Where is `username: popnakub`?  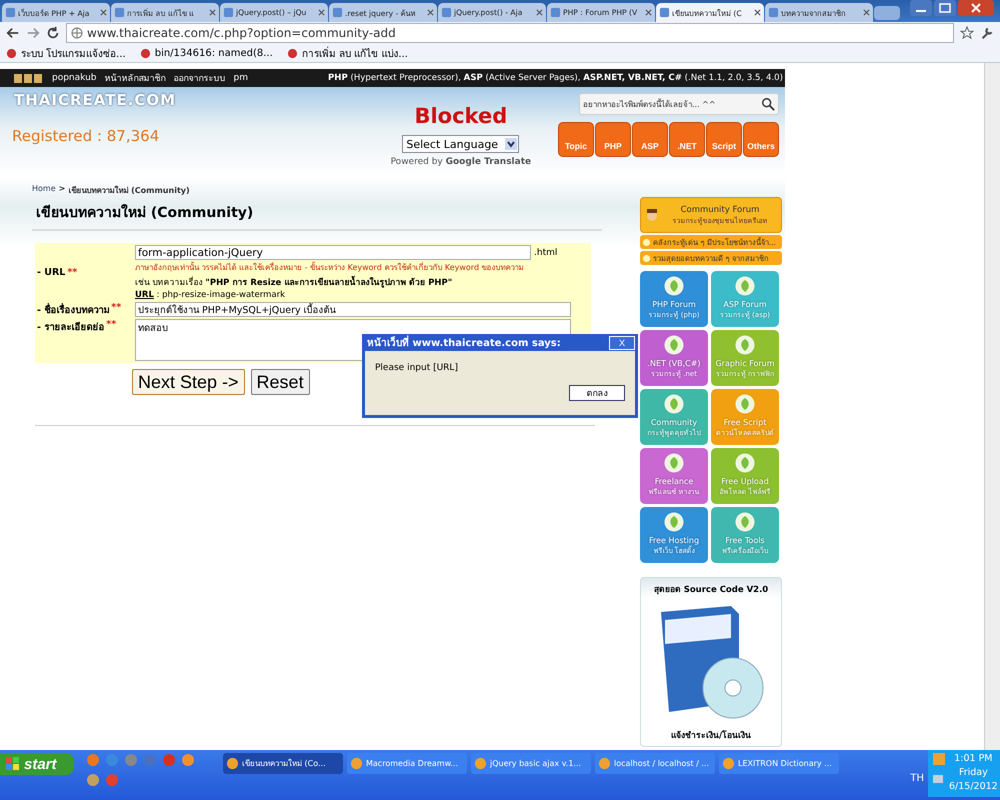 username: popnakub is located at coordinates (74, 78).